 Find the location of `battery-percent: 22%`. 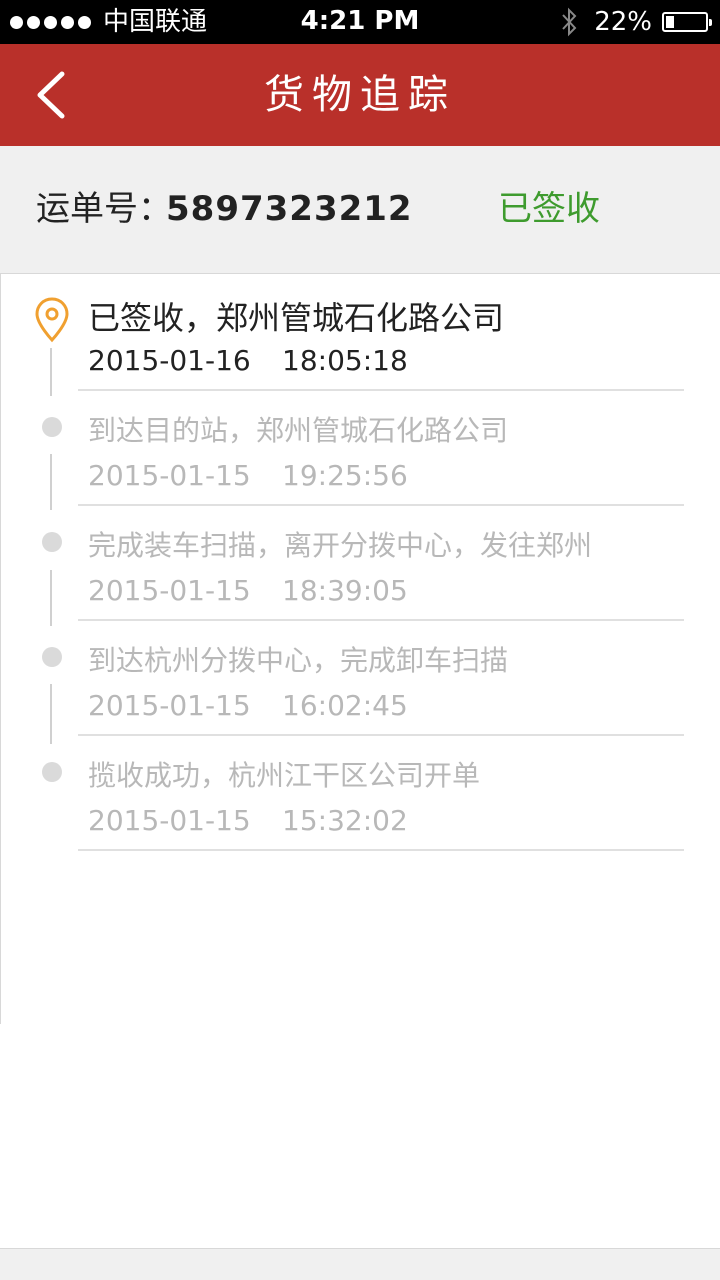

battery-percent: 22% is located at coordinates (623, 22).